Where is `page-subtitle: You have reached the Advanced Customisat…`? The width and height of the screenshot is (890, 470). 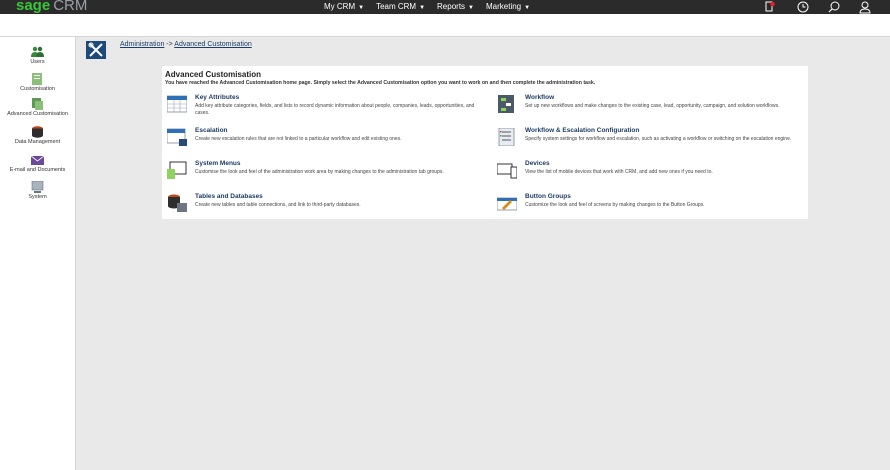 page-subtitle: You have reached the Advanced Customisat… is located at coordinates (380, 83).